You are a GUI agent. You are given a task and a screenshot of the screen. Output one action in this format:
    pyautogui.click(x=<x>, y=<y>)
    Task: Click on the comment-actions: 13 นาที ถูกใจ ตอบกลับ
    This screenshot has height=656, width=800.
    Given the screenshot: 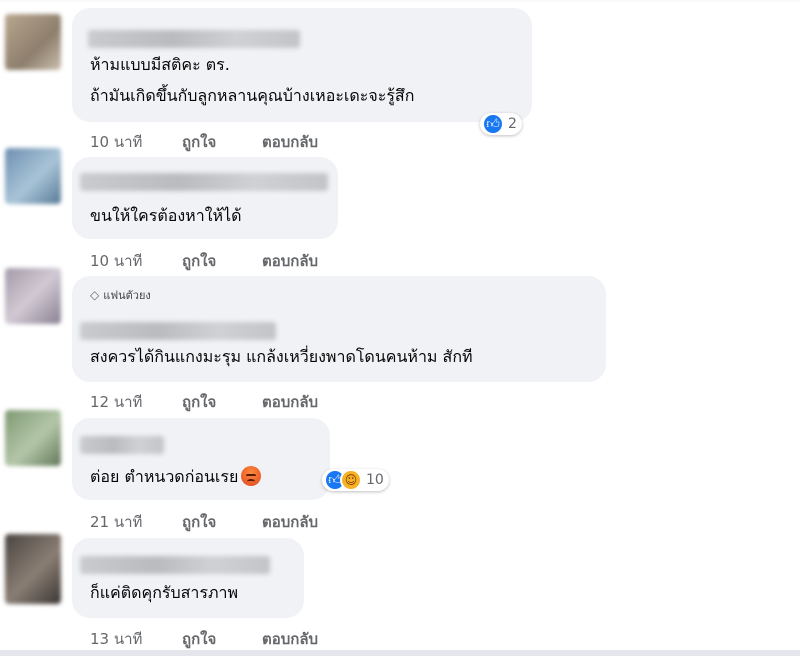 What is the action you would take?
    pyautogui.click(x=204, y=639)
    